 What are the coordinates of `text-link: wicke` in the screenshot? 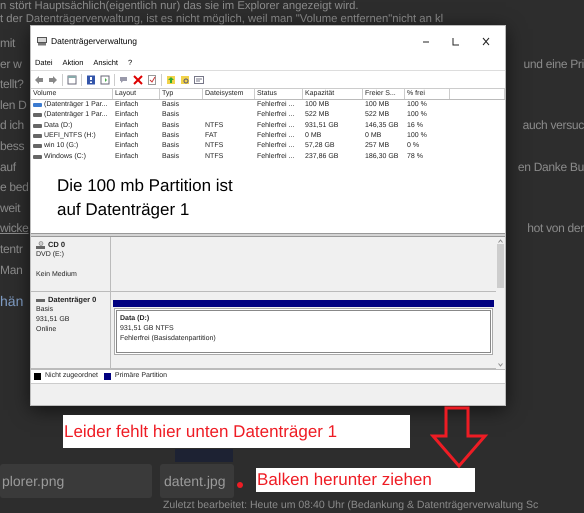 It's located at (14, 228).